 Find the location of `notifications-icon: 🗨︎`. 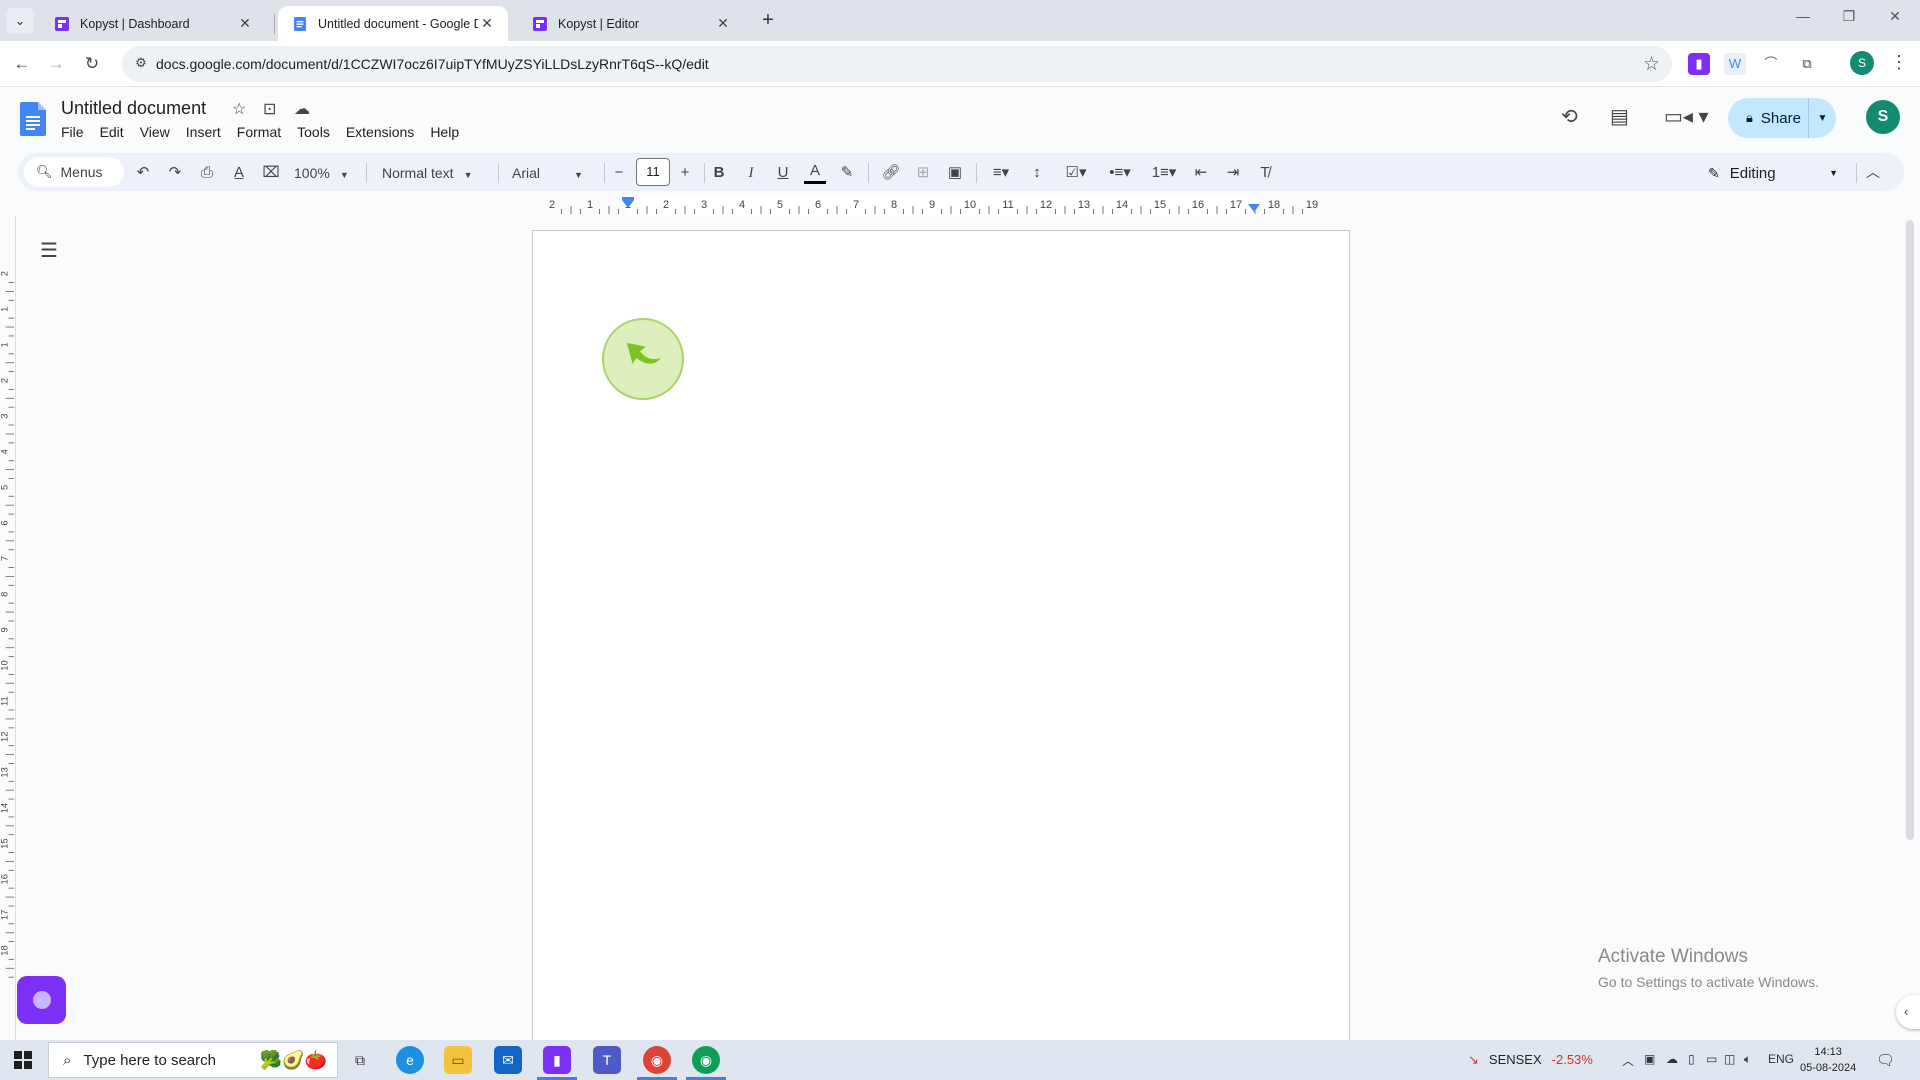

notifications-icon: 🗨︎ is located at coordinates (1885, 1060).